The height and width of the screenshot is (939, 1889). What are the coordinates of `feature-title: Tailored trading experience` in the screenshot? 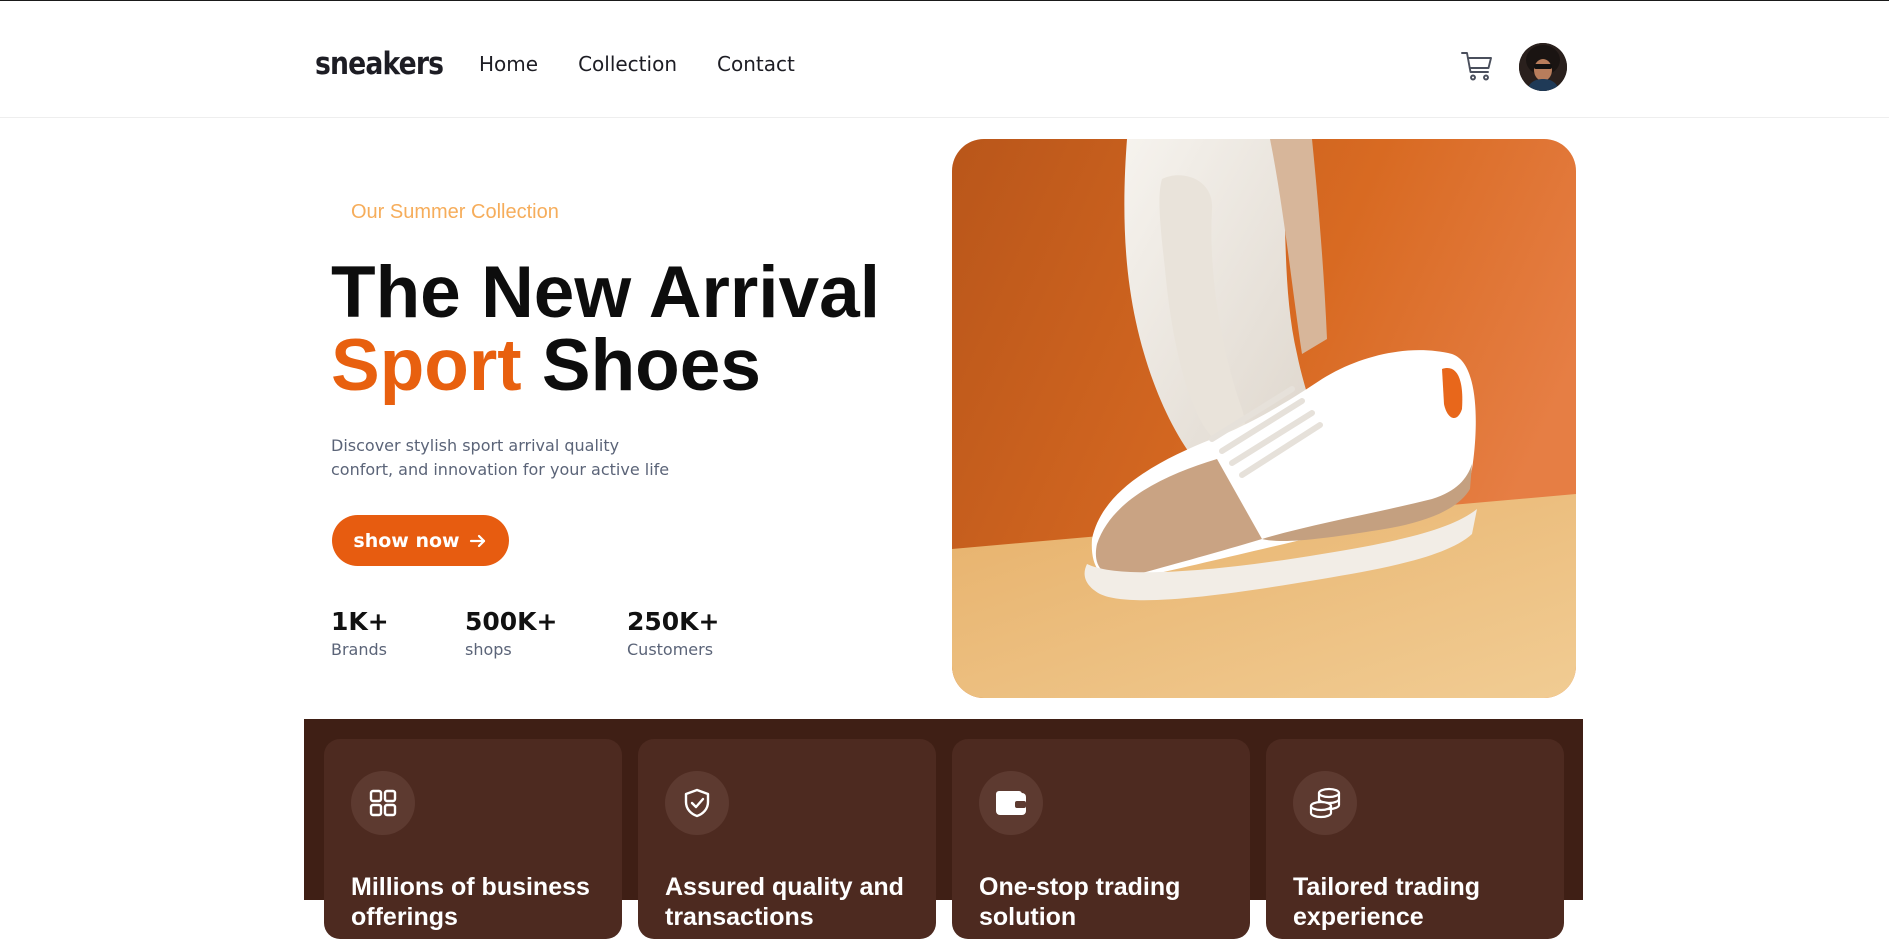 It's located at (1387, 902).